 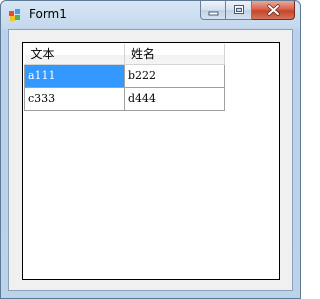 I want to click on column-header-text: 文本, so click(x=74, y=54).